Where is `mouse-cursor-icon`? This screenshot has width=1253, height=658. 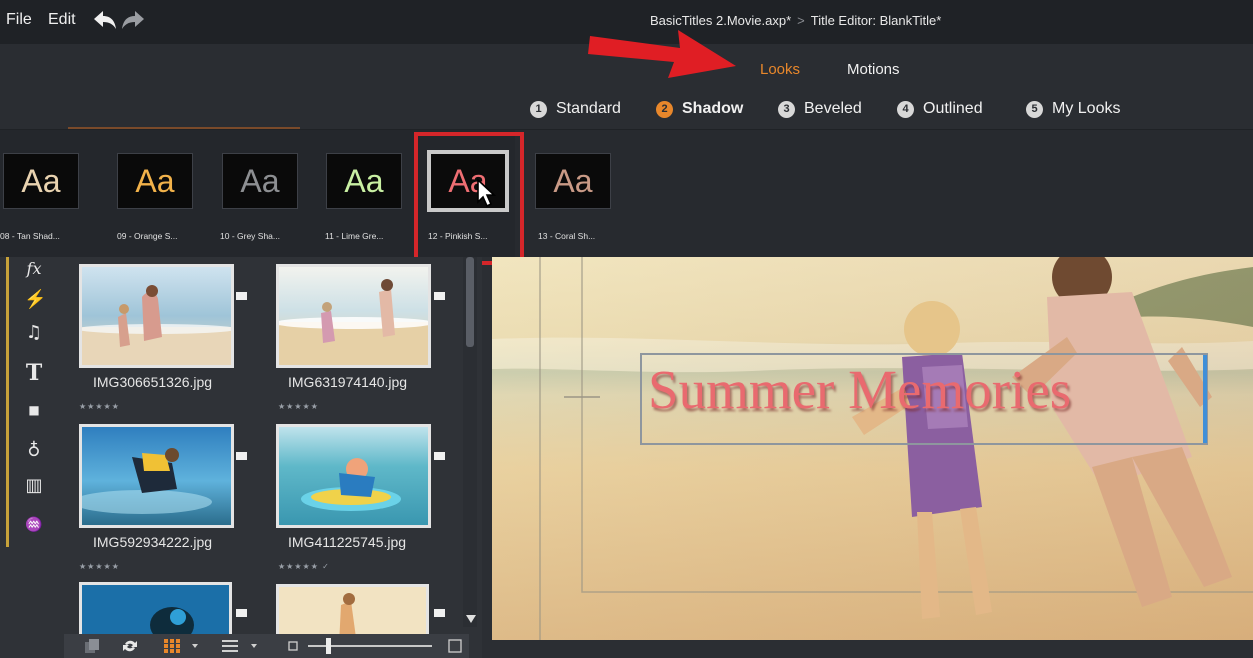 mouse-cursor-icon is located at coordinates (487, 193).